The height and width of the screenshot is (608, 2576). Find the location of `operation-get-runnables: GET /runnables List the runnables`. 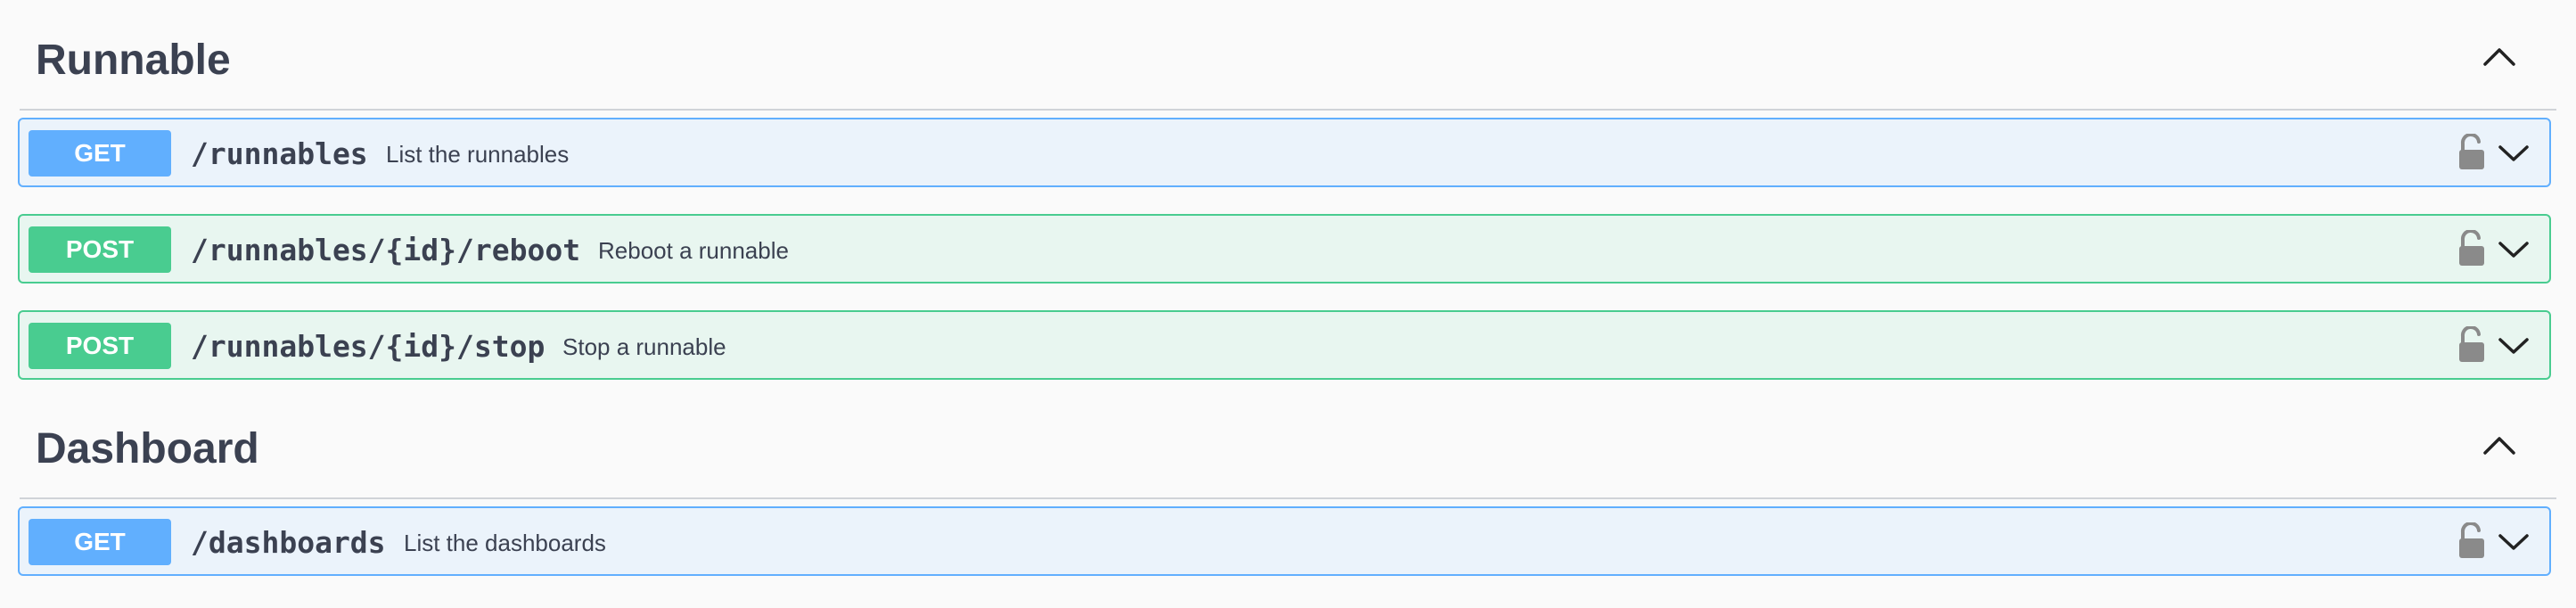

operation-get-runnables: GET /runnables List the runnables is located at coordinates (1284, 152).